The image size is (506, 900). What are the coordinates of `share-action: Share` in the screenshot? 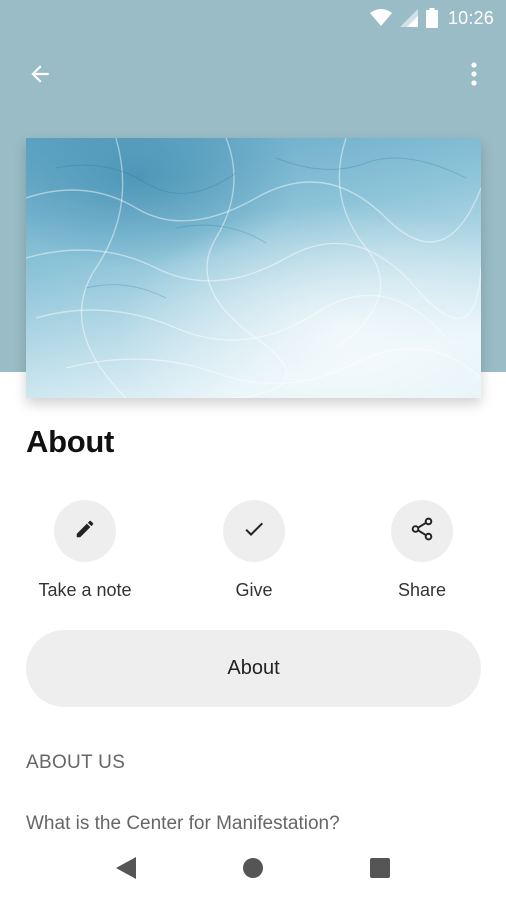 It's located at (422, 550).